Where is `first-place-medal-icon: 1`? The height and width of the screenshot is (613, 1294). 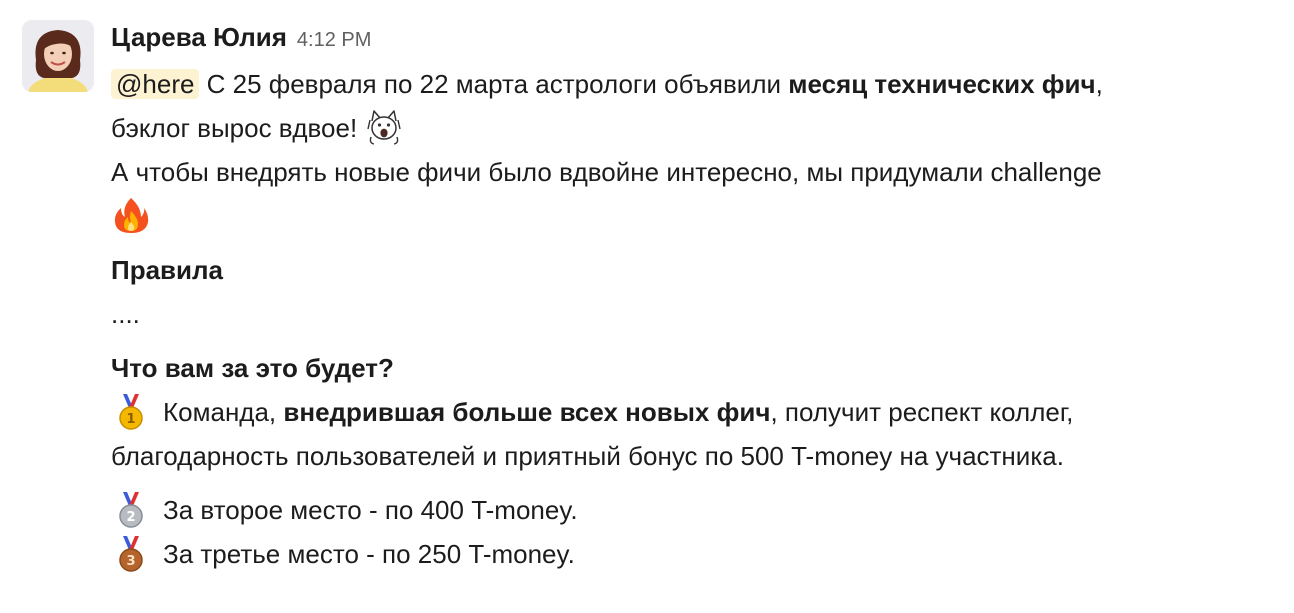
first-place-medal-icon: 1 is located at coordinates (131, 412).